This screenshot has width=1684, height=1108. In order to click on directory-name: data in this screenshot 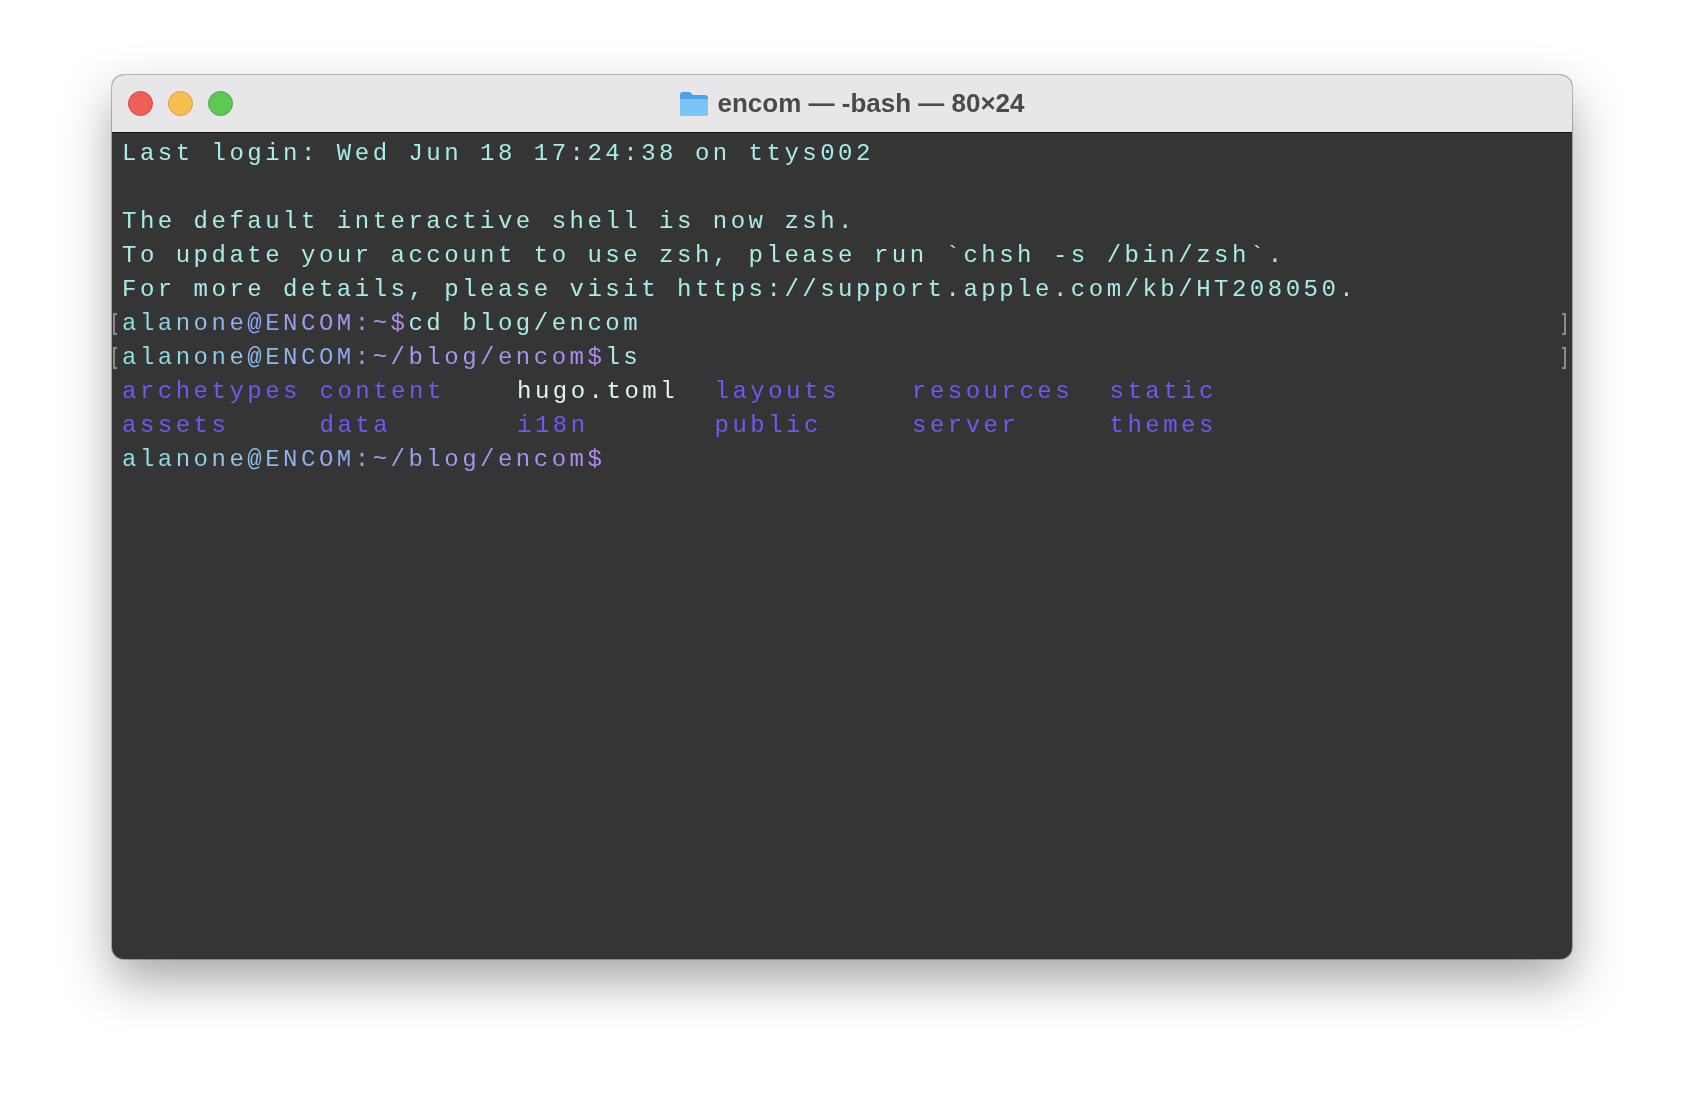, I will do `click(356, 426)`.